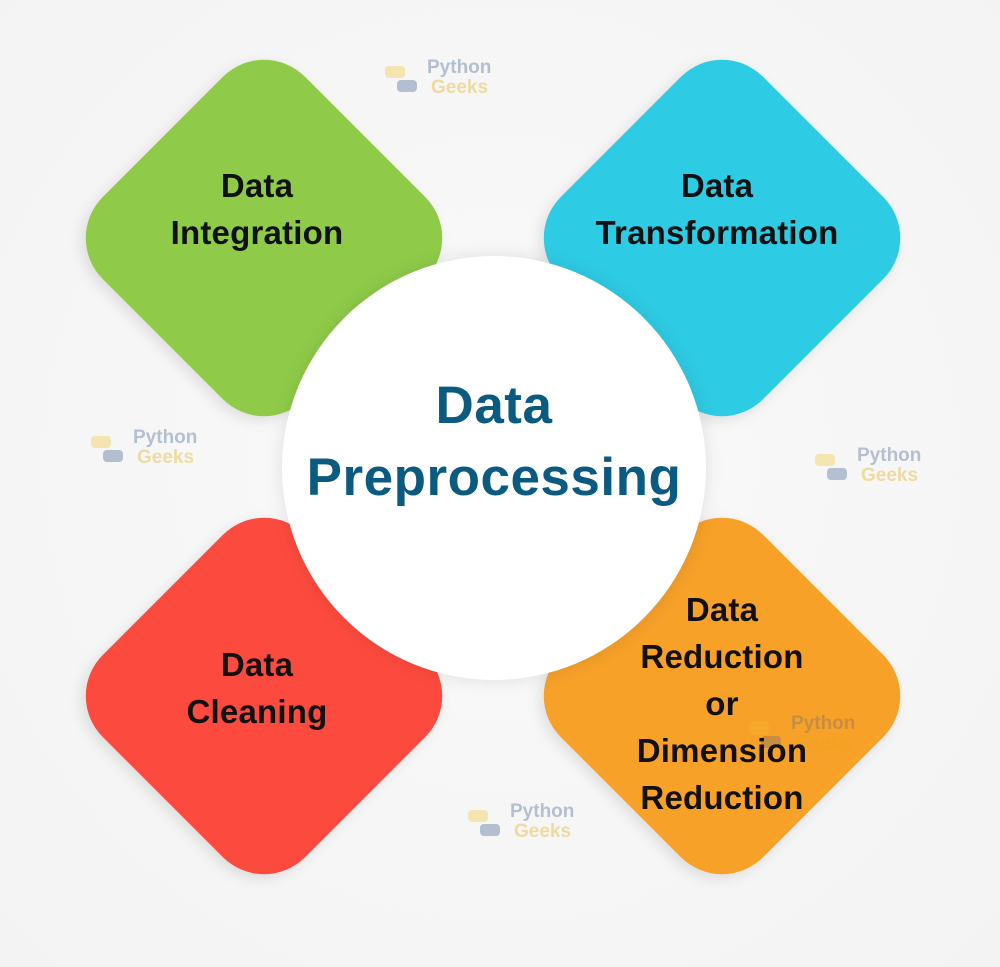 This screenshot has height=967, width=1000. What do you see at coordinates (257, 209) in the screenshot?
I see `data-integration-label: Data Integration` at bounding box center [257, 209].